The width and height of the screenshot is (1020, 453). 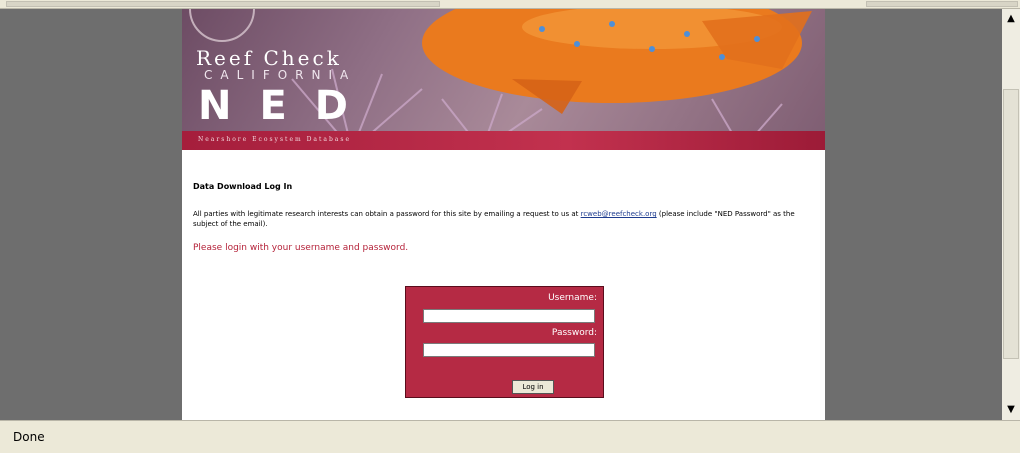 I want to click on banner-strip-text: Nearshore Ecosystem Database, so click(x=275, y=139).